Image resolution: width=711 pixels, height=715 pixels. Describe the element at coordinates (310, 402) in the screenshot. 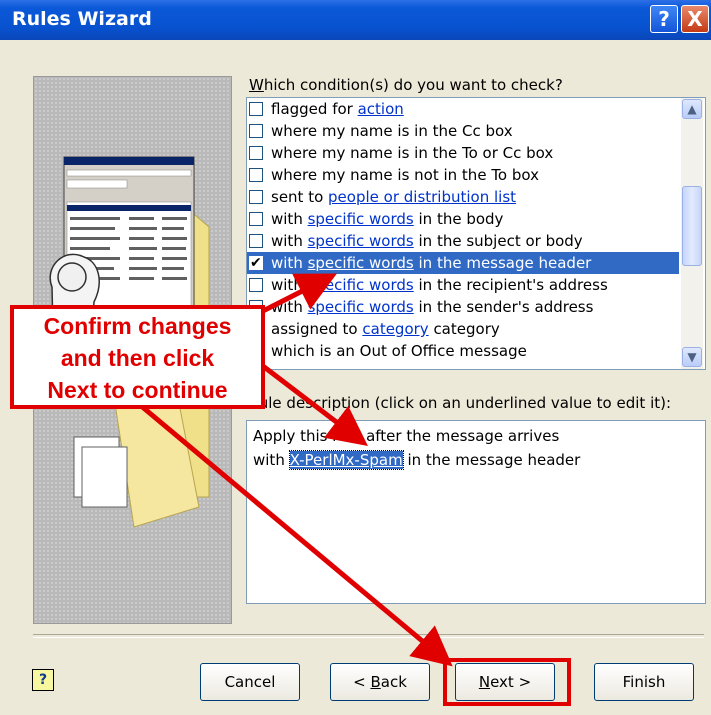

I see `arrow-to-description` at that location.